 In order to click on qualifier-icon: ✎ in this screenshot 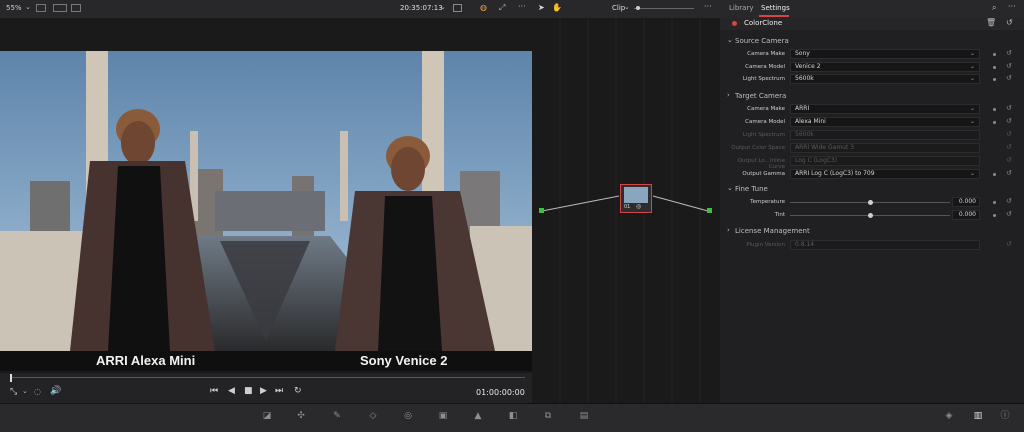, I will do `click(337, 416)`.